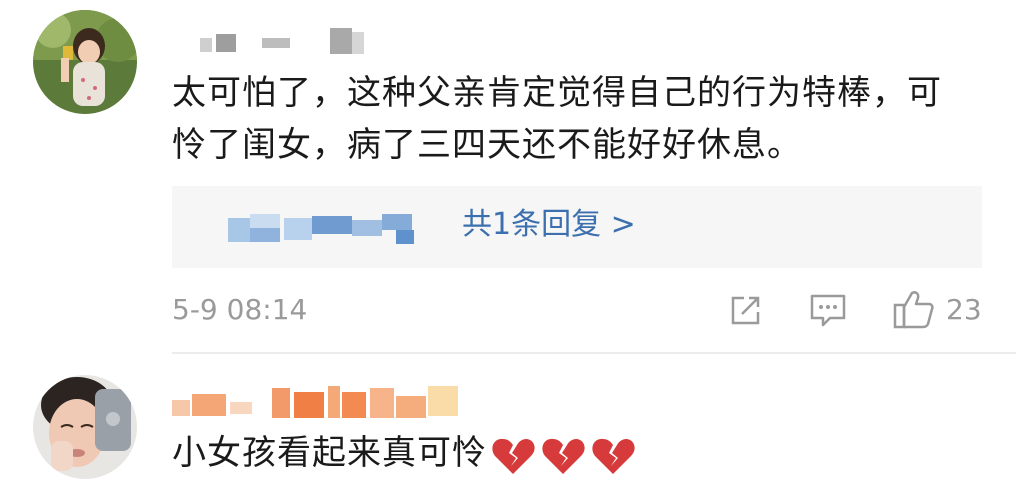  I want to click on like-button, so click(914, 311).